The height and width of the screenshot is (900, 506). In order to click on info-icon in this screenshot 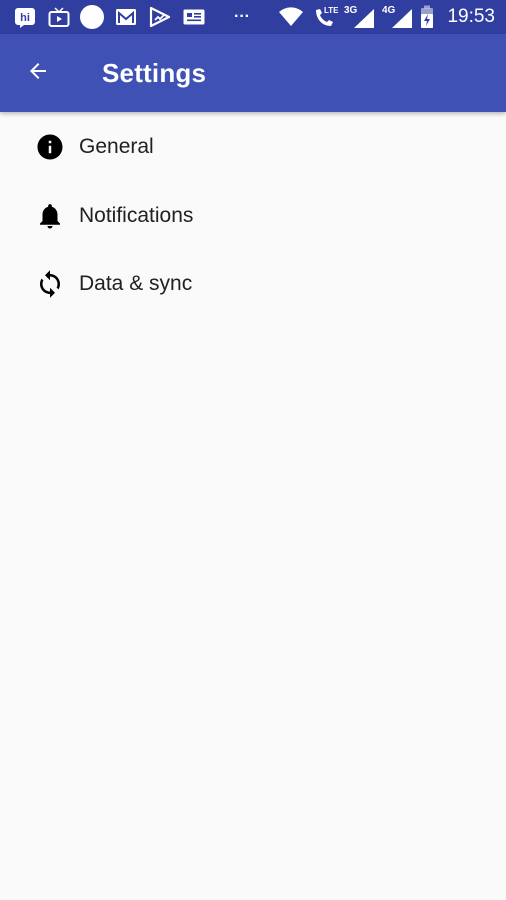, I will do `click(50, 147)`.